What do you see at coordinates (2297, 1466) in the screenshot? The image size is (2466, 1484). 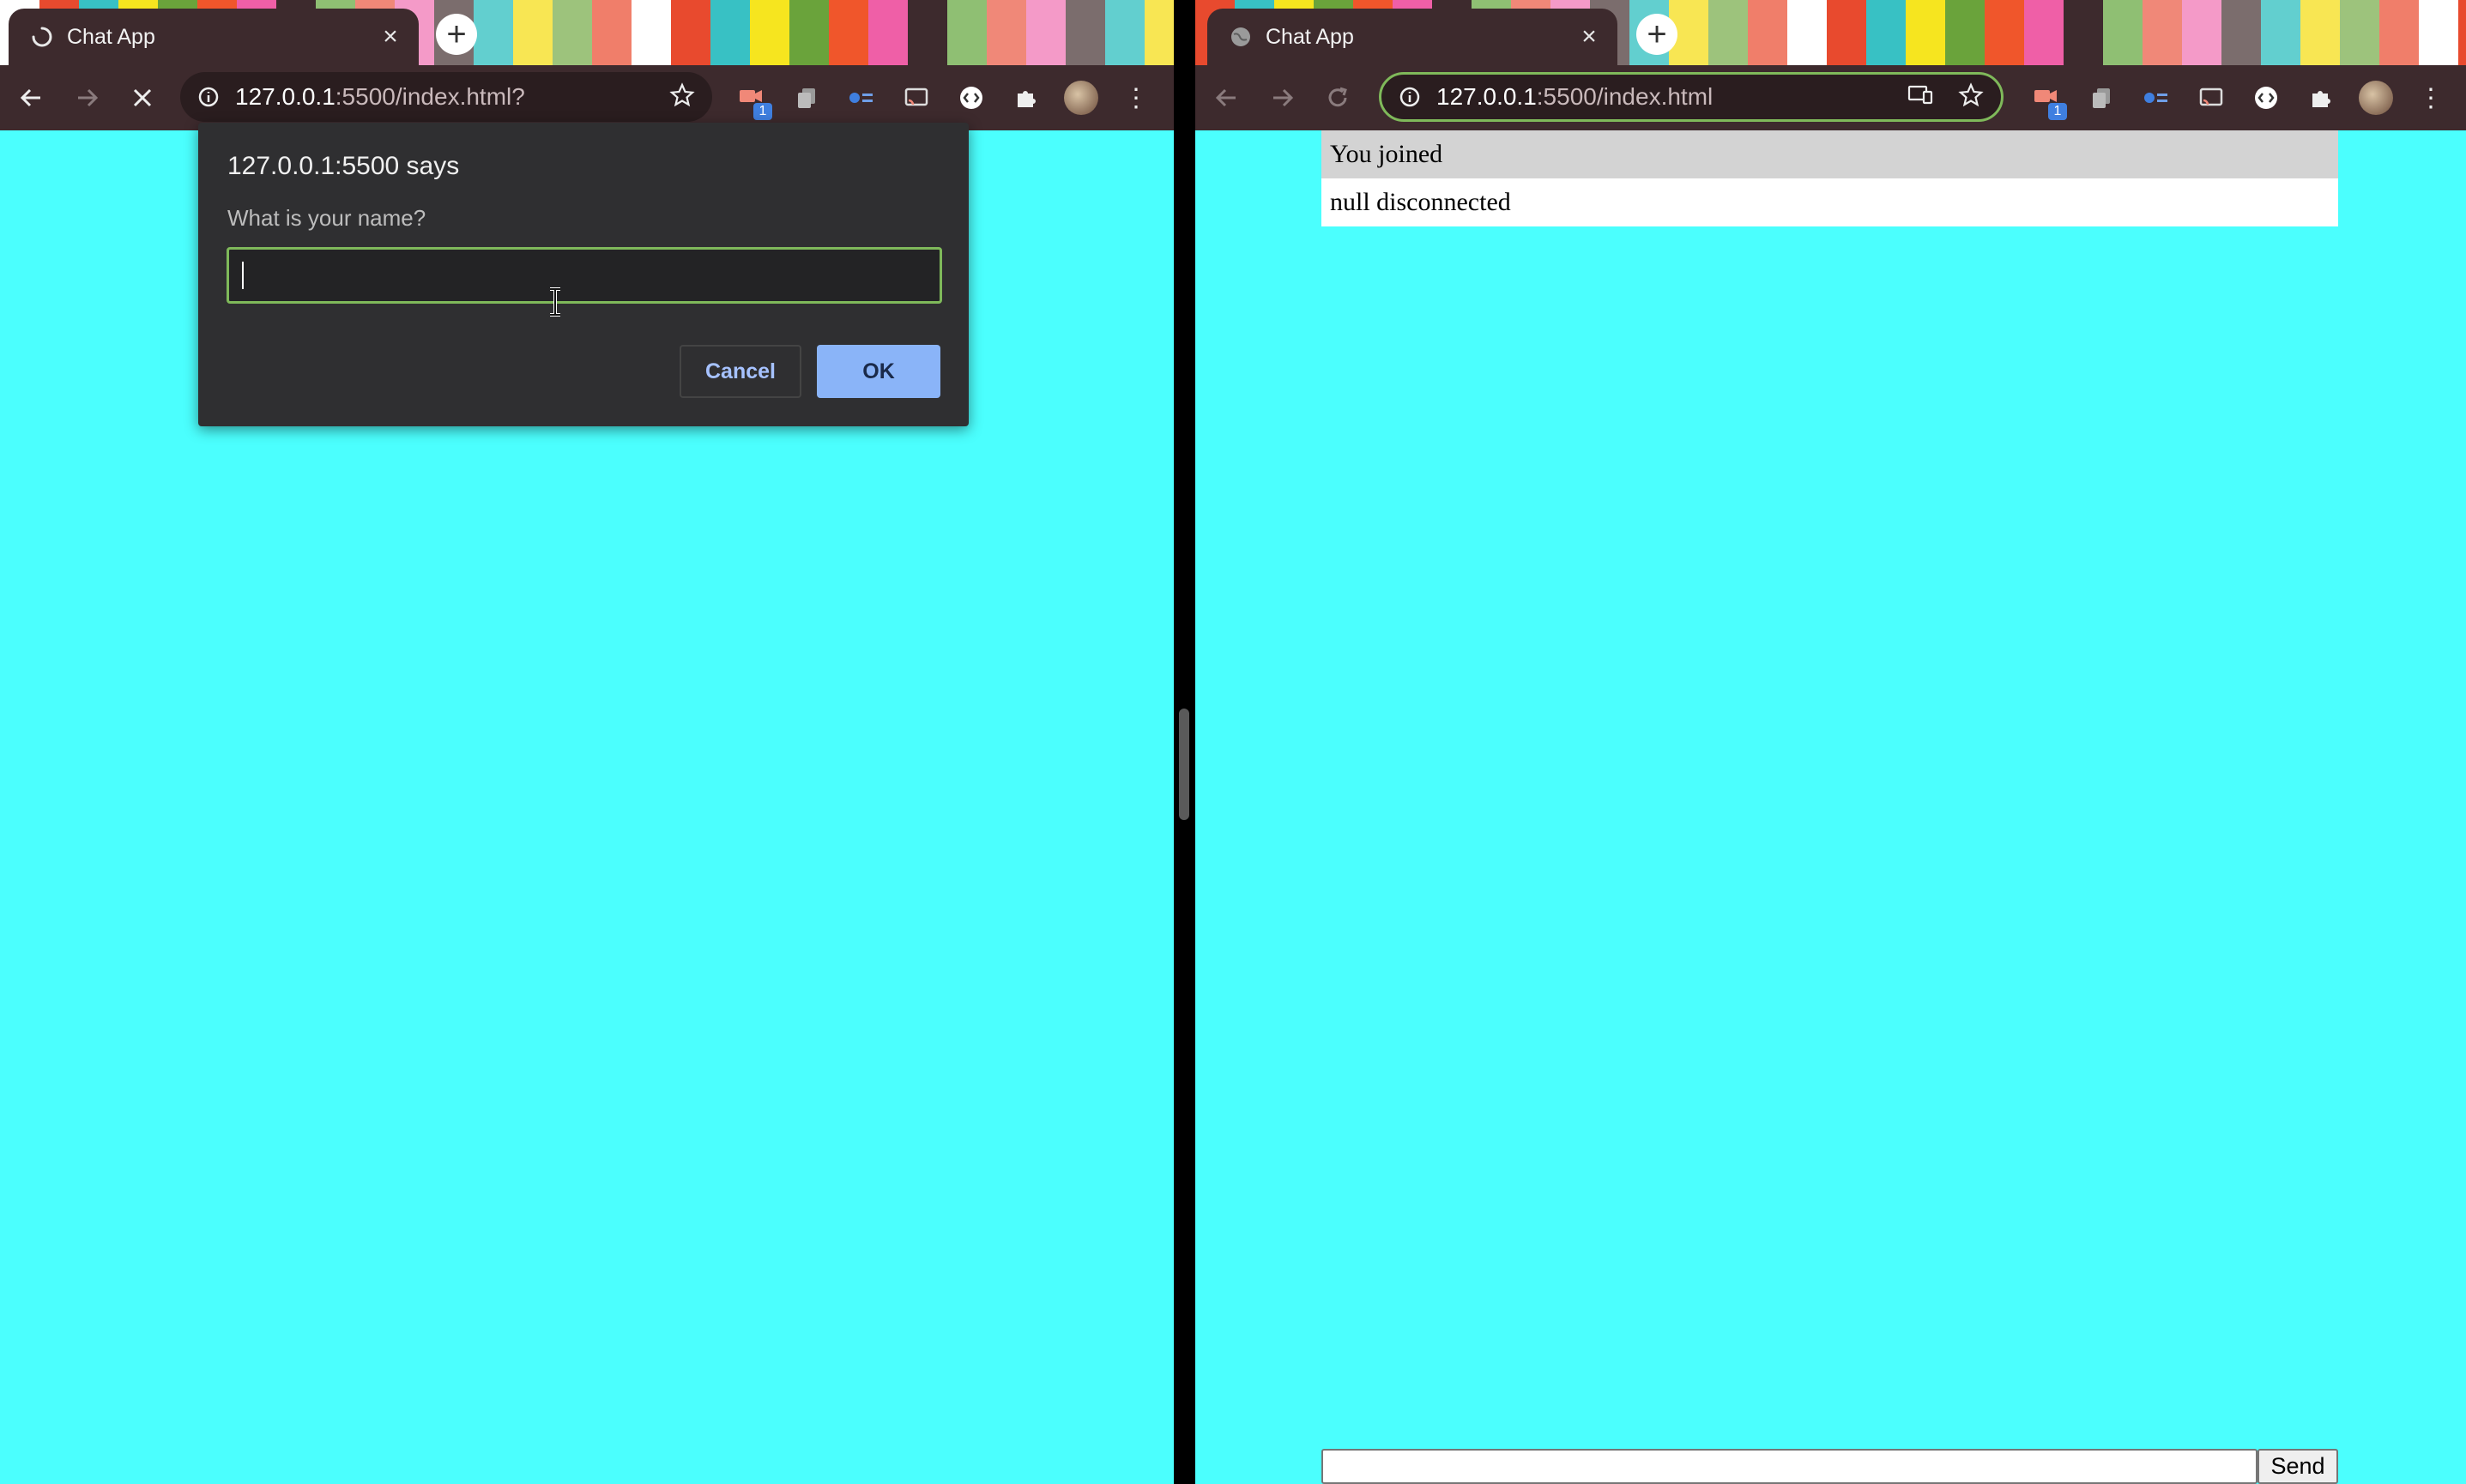 I see `send-button: Send` at bounding box center [2297, 1466].